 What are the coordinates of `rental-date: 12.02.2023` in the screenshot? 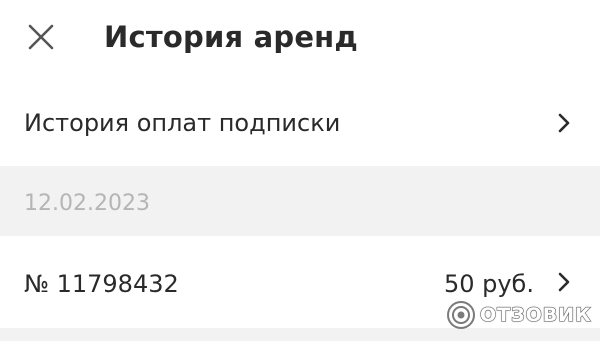 It's located at (87, 203).